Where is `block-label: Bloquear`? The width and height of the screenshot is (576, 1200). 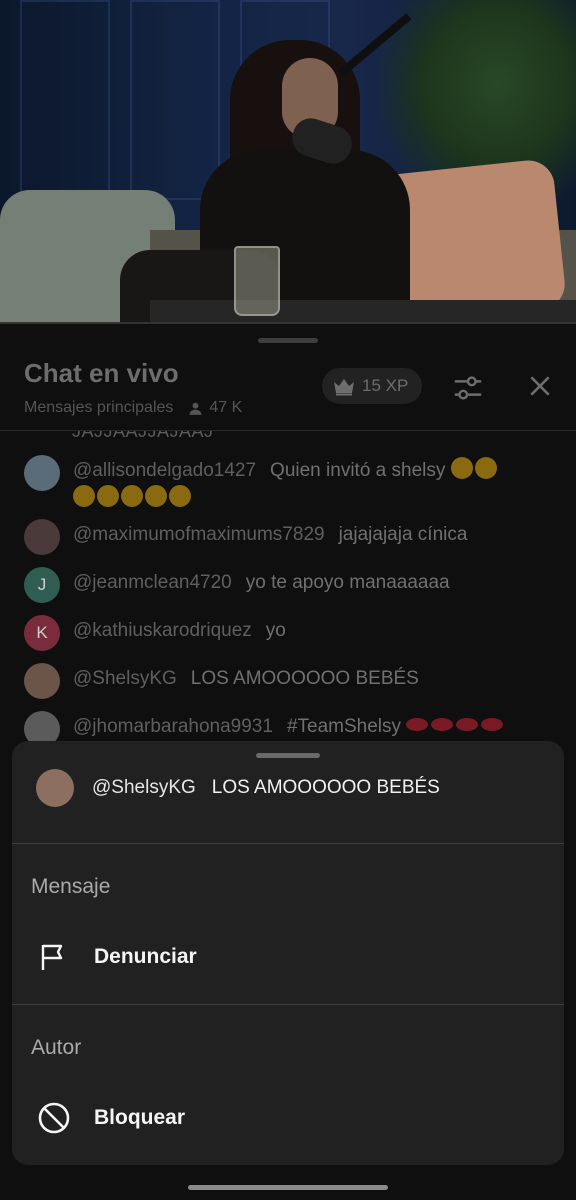 block-label: Bloquear is located at coordinates (140, 1117).